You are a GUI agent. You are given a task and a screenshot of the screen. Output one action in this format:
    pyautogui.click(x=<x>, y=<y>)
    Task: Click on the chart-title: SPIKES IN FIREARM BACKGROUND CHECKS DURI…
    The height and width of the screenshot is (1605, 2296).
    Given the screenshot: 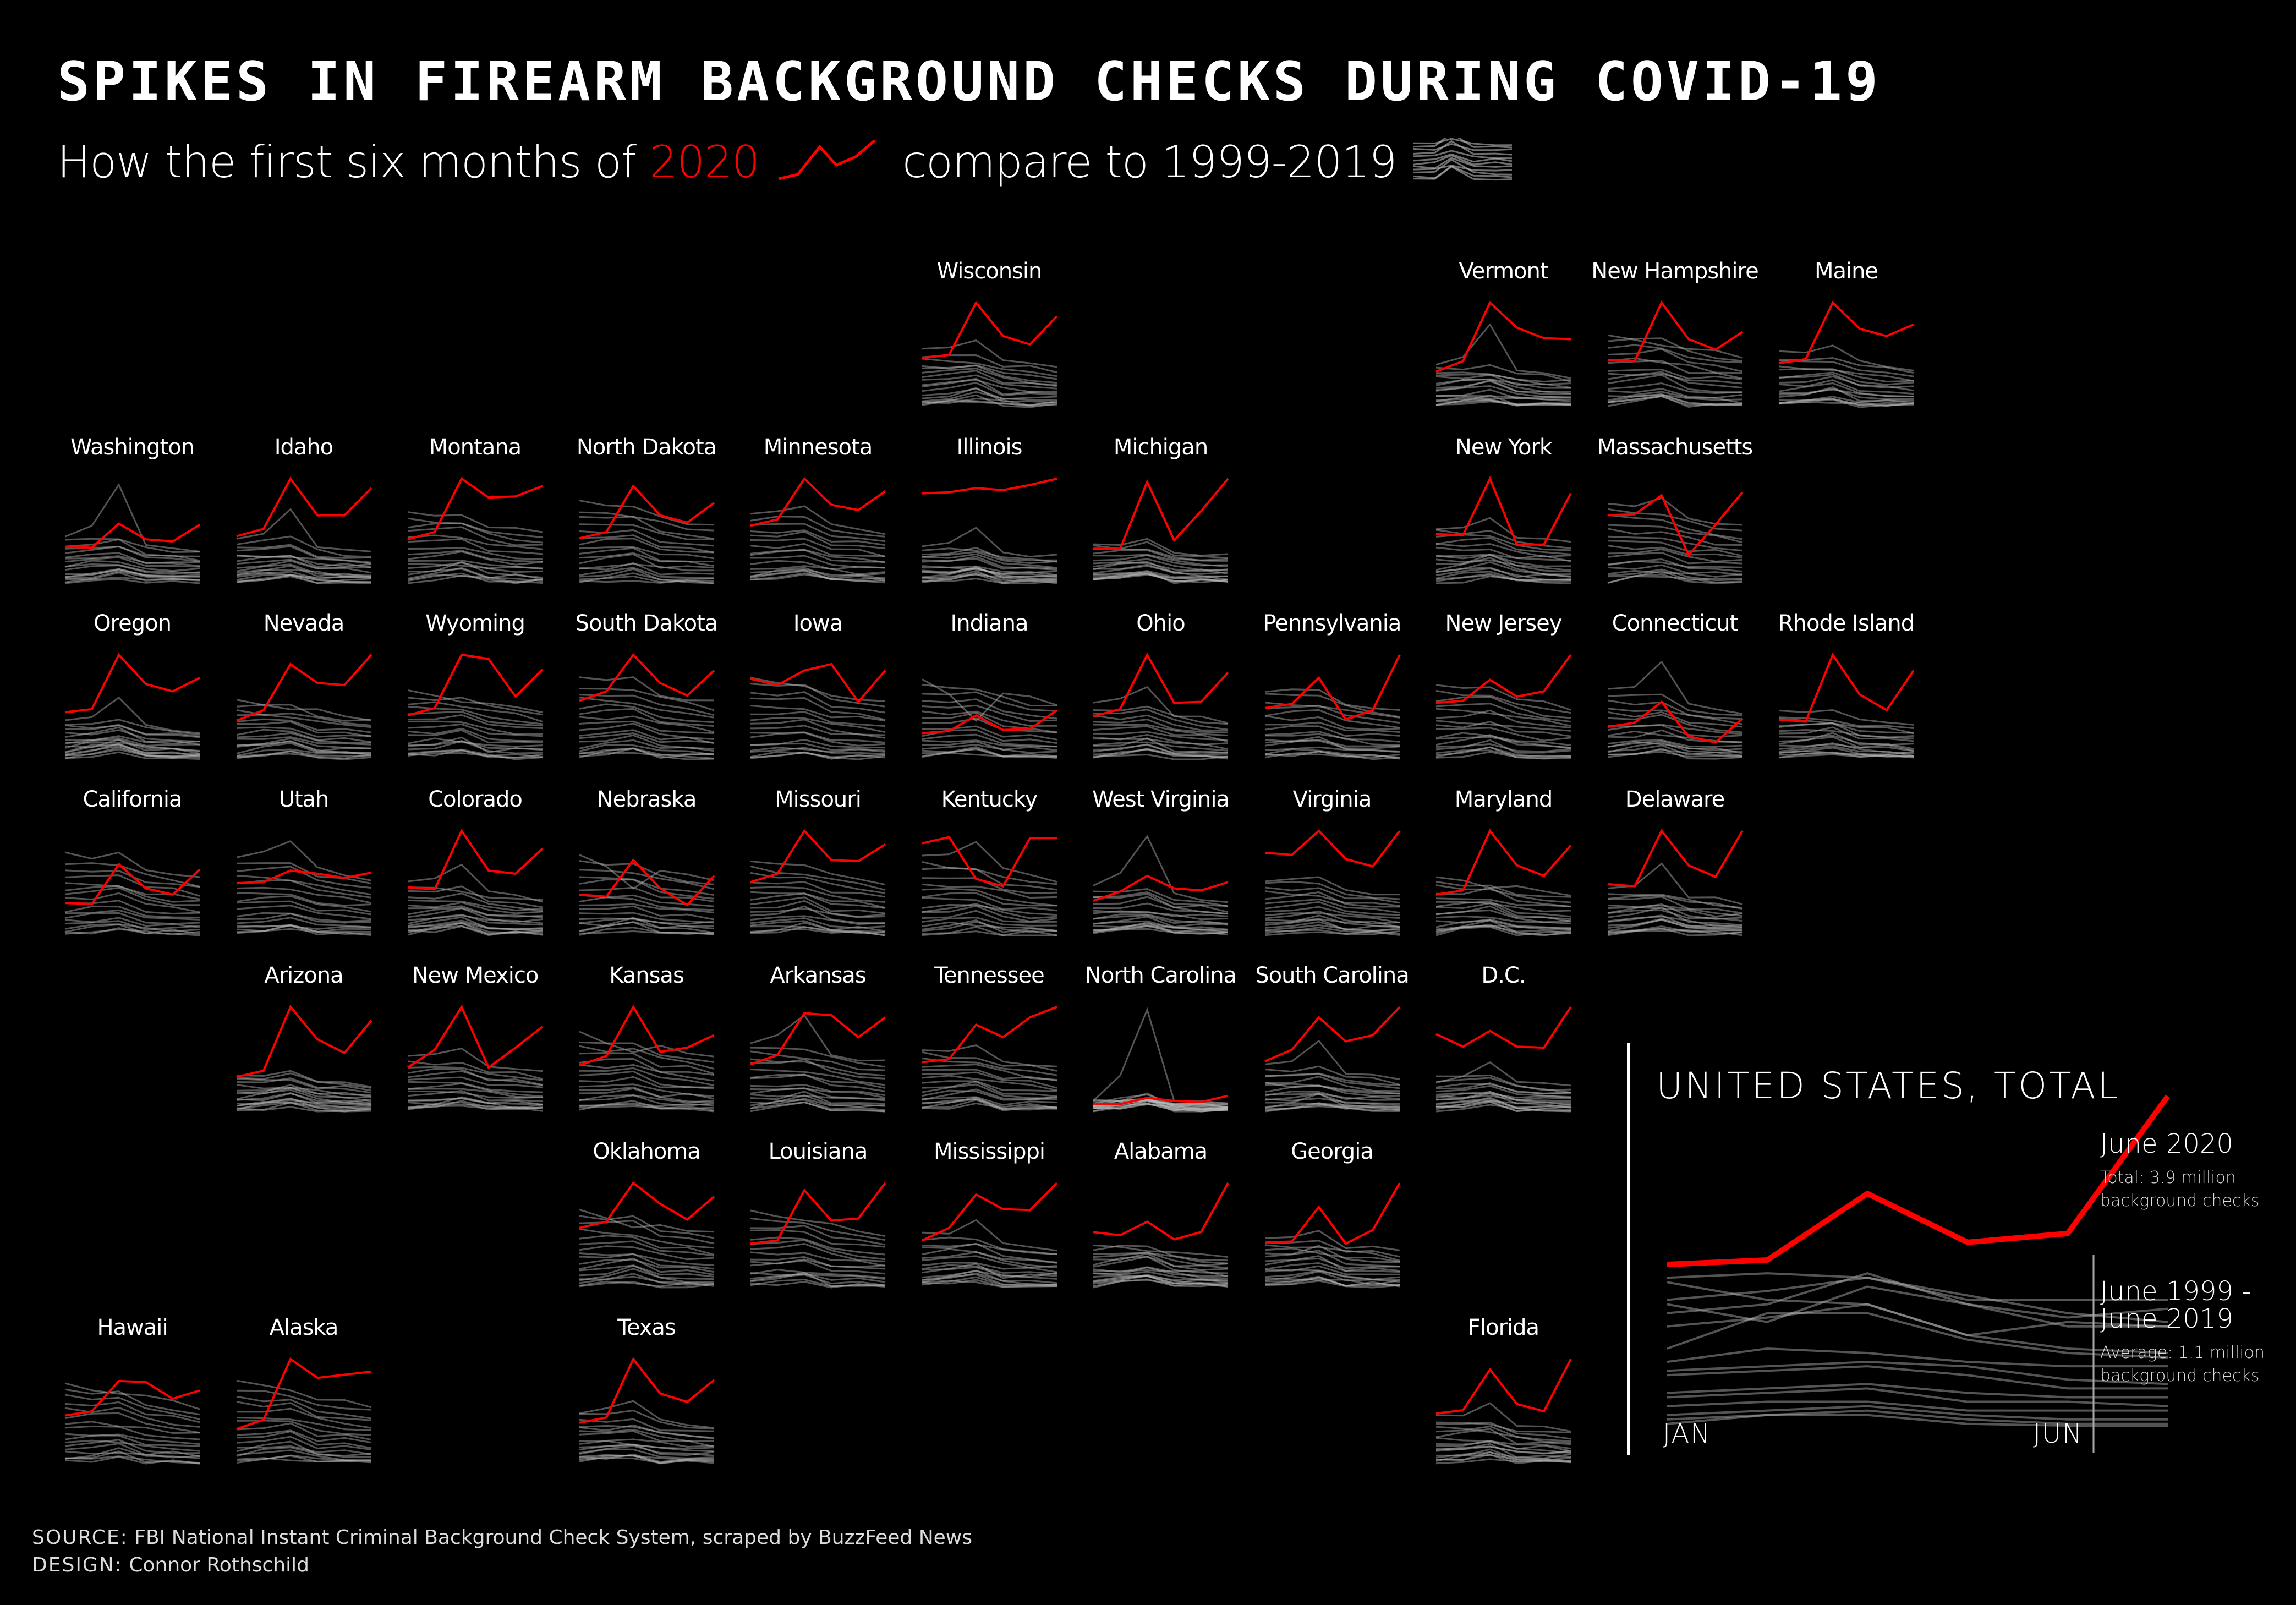 What is the action you would take?
    pyautogui.click(x=969, y=82)
    